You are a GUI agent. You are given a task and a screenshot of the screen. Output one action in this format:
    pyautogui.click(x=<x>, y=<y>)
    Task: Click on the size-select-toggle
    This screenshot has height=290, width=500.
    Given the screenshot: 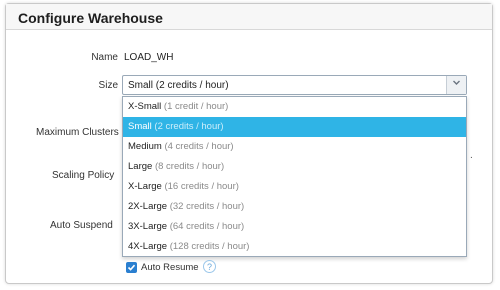 What is the action you would take?
    pyautogui.click(x=456, y=85)
    